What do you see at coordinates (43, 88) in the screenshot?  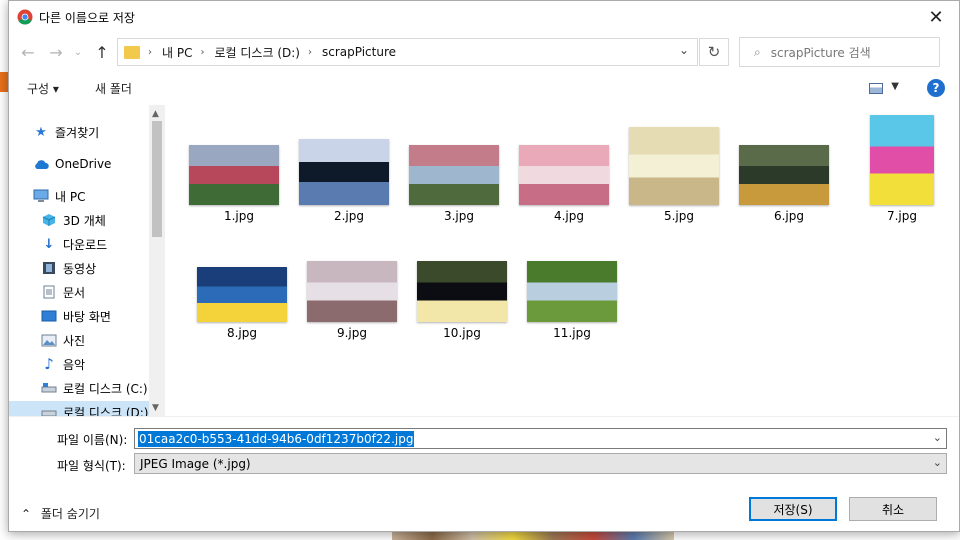 I see `organize-button: 구성 ▾` at bounding box center [43, 88].